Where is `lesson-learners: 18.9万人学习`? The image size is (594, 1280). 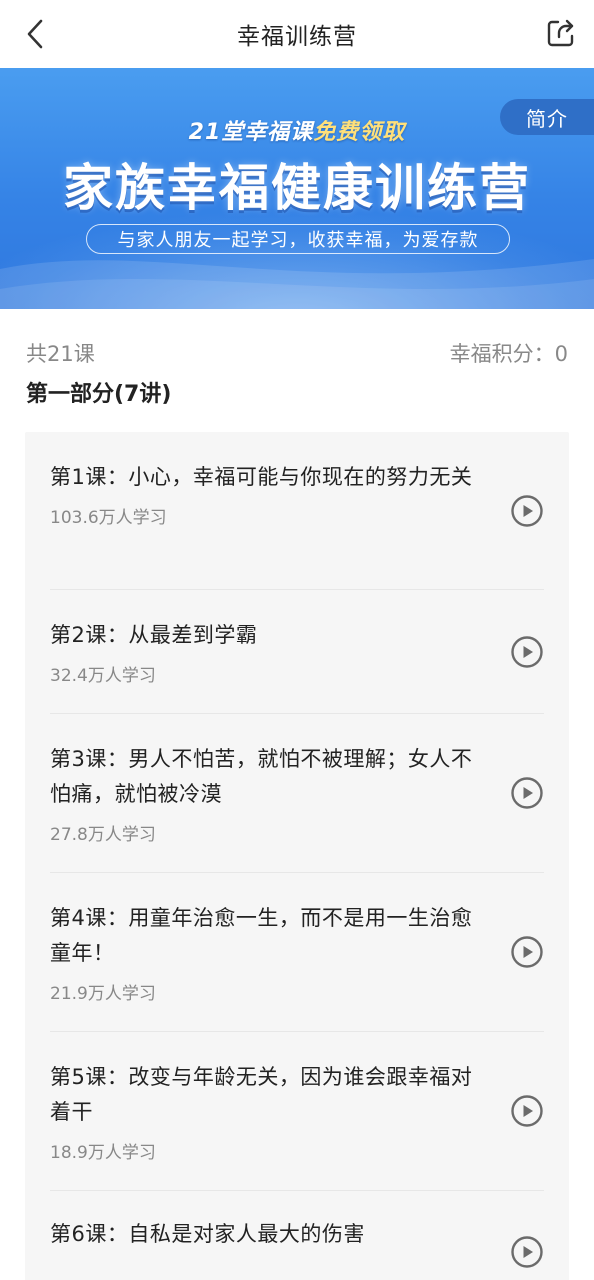 lesson-learners: 18.9万人学习 is located at coordinates (103, 1153).